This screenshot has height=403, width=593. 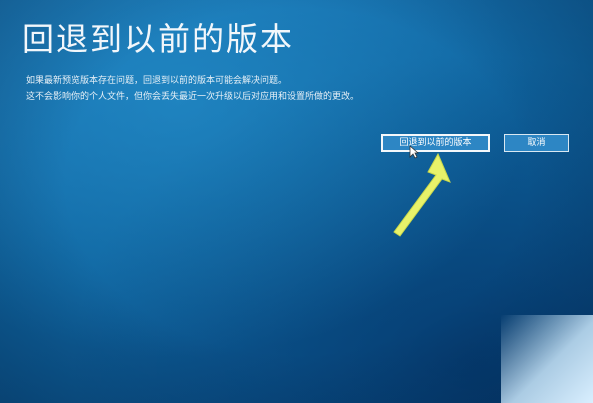 What do you see at coordinates (193, 97) in the screenshot?
I see `description-line-2: 这不会影响你的个人文件，但你会丢失最近一次升级以后对应用和设置所做的更改。` at bounding box center [193, 97].